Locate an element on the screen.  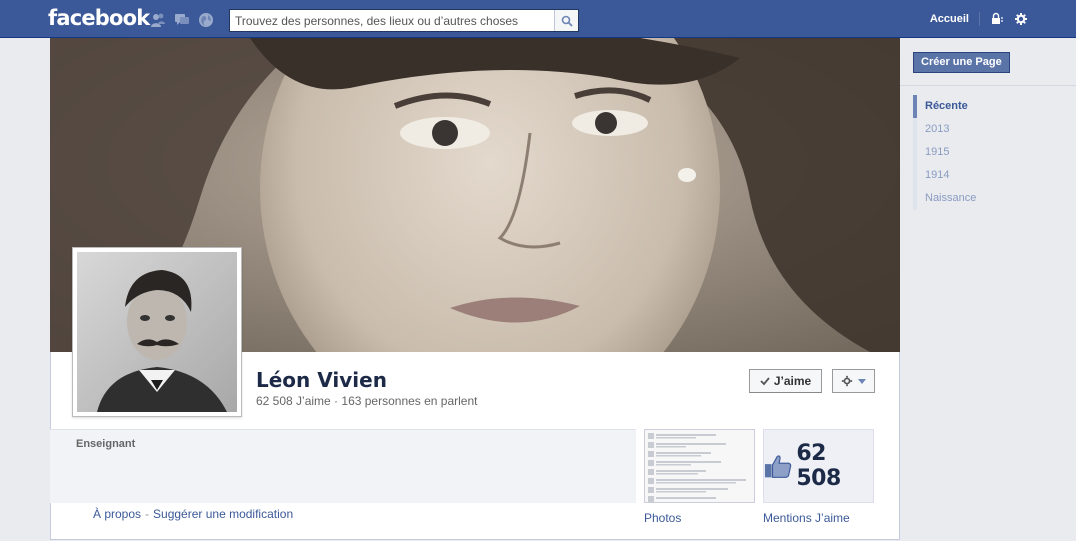
checkmark-icon is located at coordinates (765, 381).